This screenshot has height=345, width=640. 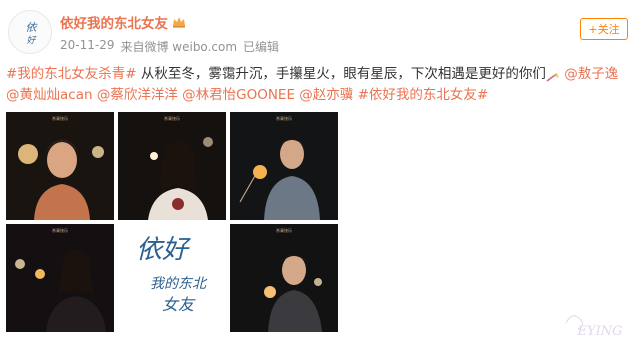 I want to click on topic-link: #我的东北女友杀青#, so click(x=71, y=74).